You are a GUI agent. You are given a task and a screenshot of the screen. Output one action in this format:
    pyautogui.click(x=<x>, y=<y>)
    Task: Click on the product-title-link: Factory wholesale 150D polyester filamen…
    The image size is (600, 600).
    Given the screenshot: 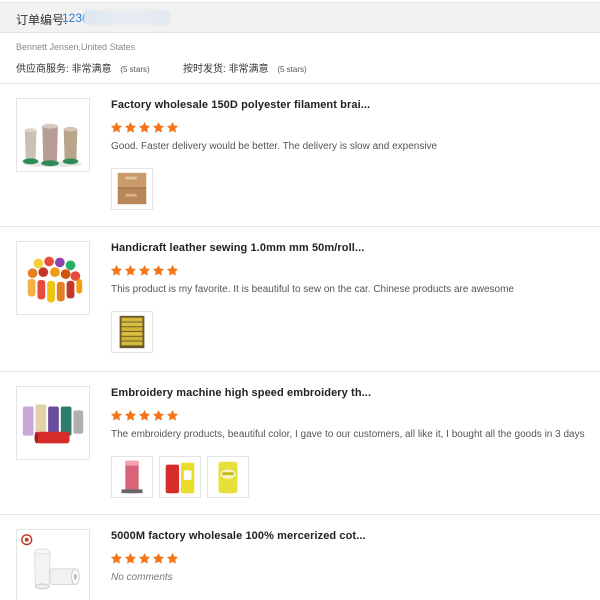 What is the action you would take?
    pyautogui.click(x=240, y=105)
    